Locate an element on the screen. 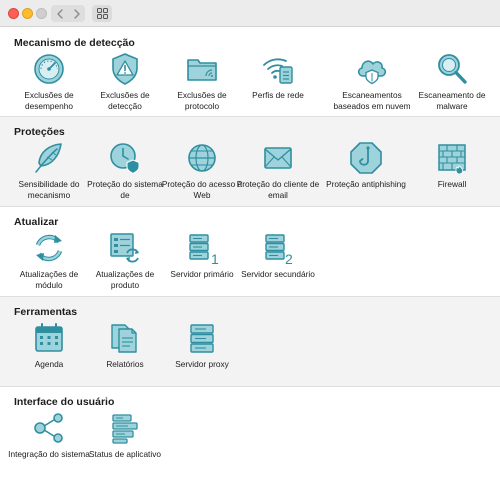 Image resolution: width=500 pixels, height=479 pixels. svg-text: 1 is located at coordinates (215, 258).